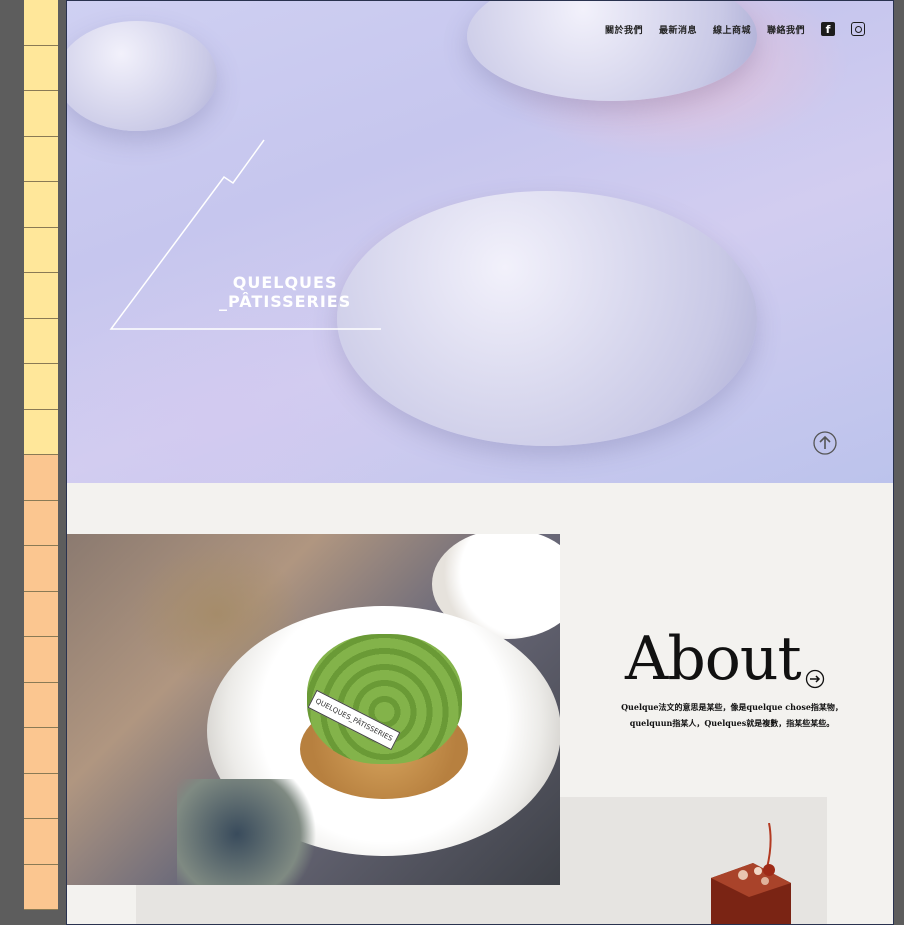 The image size is (904, 925). Describe the element at coordinates (786, 29) in the screenshot. I see `nav-item-contact: 聯絡我們` at that location.